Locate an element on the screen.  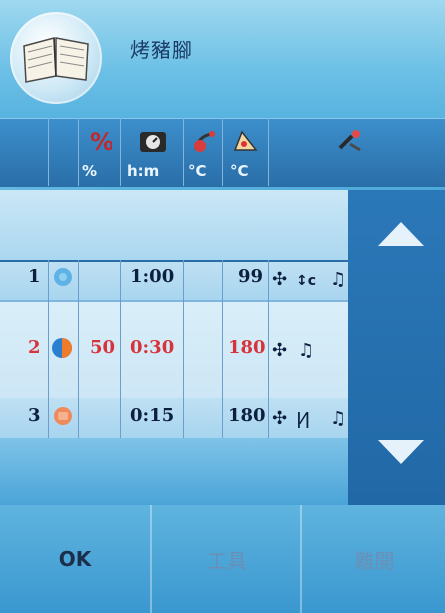
fan-icon: ✣ ↕c ♫ is located at coordinates (312, 280).